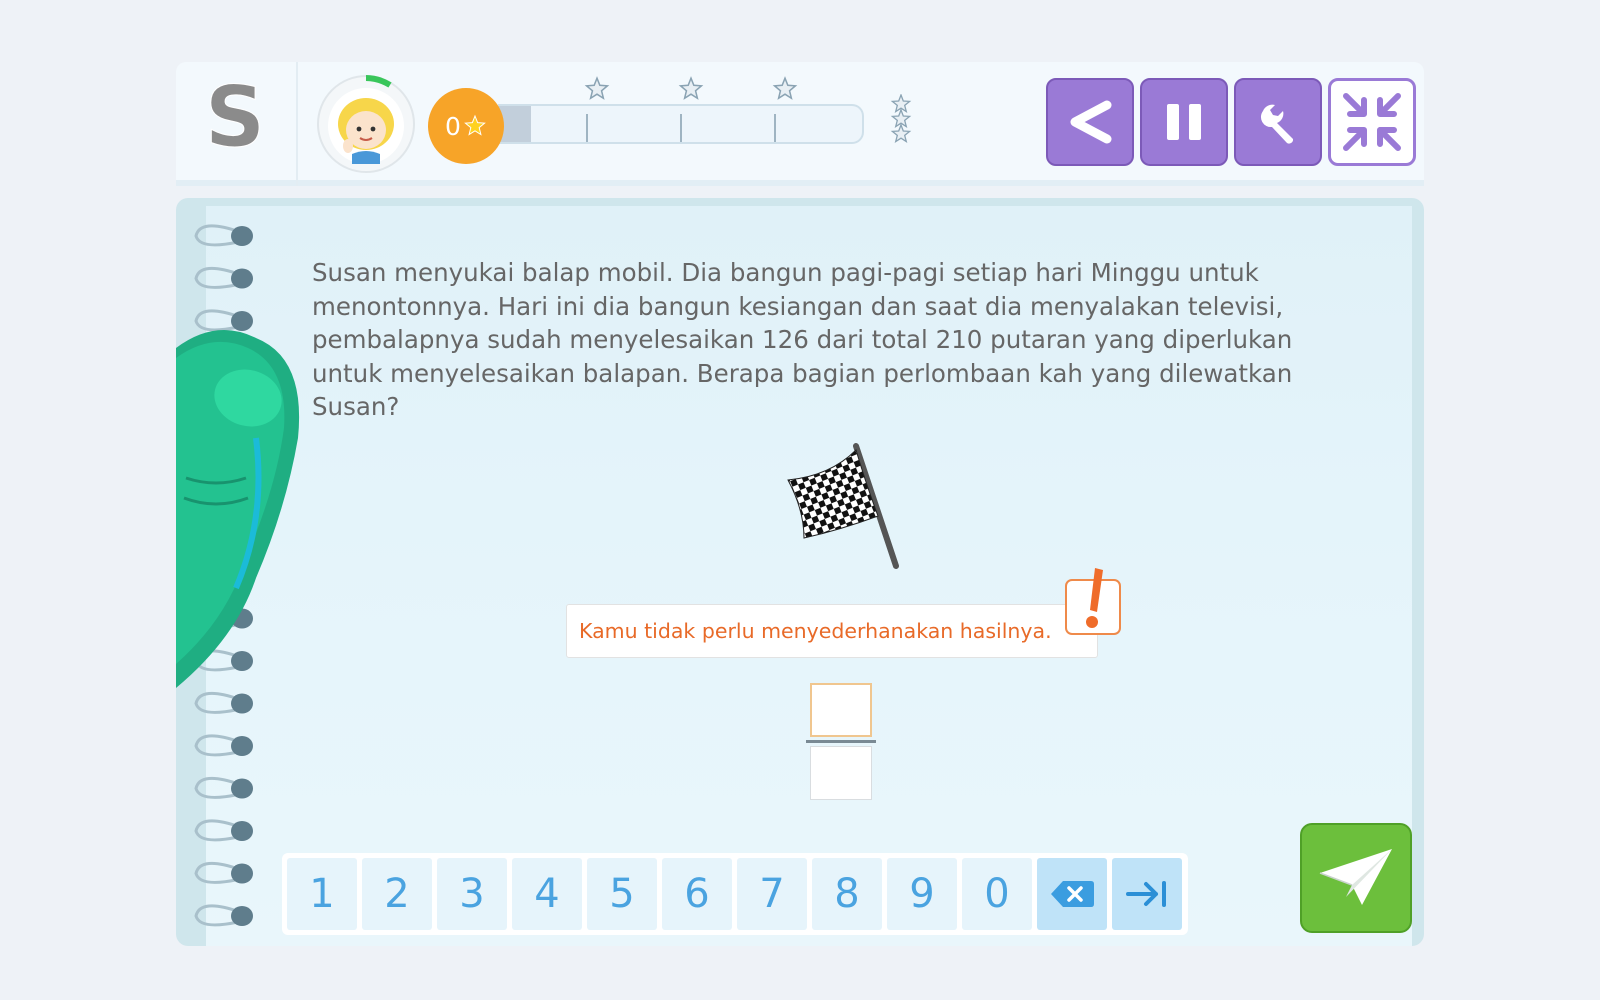  What do you see at coordinates (475, 125) in the screenshot?
I see `star-icon` at bounding box center [475, 125].